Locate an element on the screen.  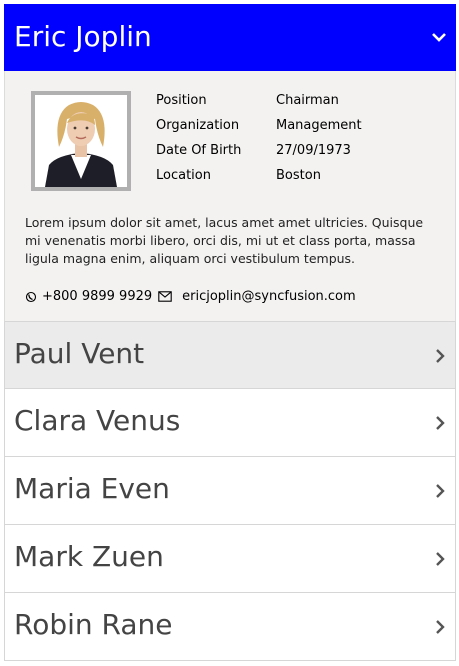
accordion-header-clara-venus: Clara Venus is located at coordinates (230, 423).